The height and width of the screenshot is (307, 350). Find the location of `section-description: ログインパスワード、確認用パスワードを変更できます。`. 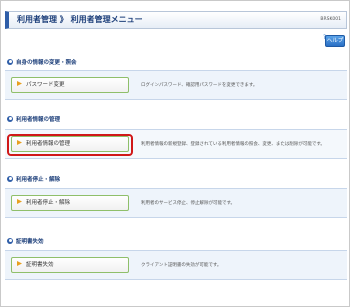

section-description: ログインパスワード、確認用パスワードを変更できます。 is located at coordinates (199, 85).